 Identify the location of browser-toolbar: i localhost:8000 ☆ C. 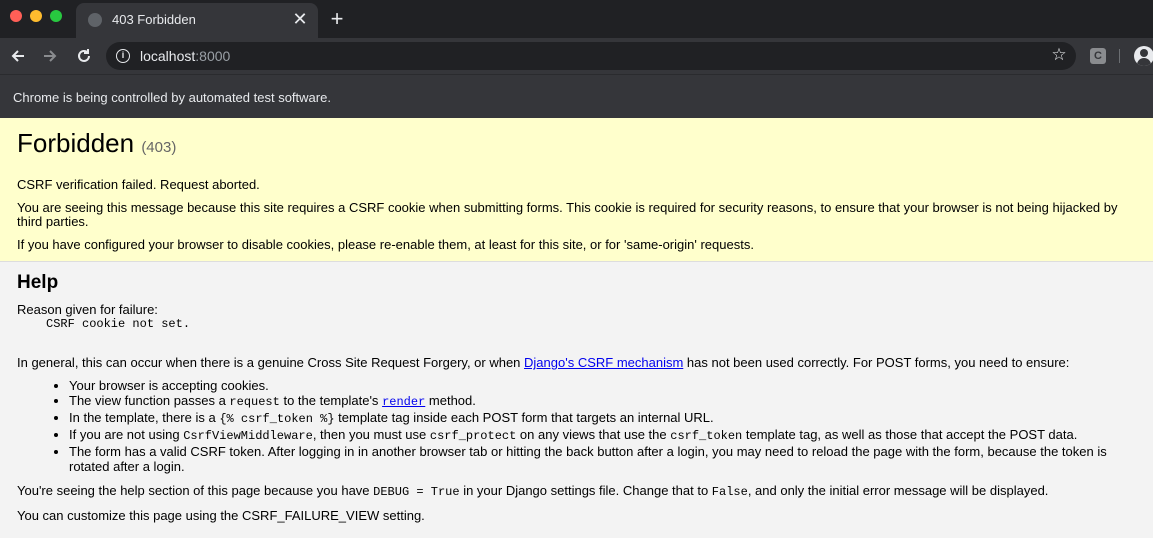
(576, 56).